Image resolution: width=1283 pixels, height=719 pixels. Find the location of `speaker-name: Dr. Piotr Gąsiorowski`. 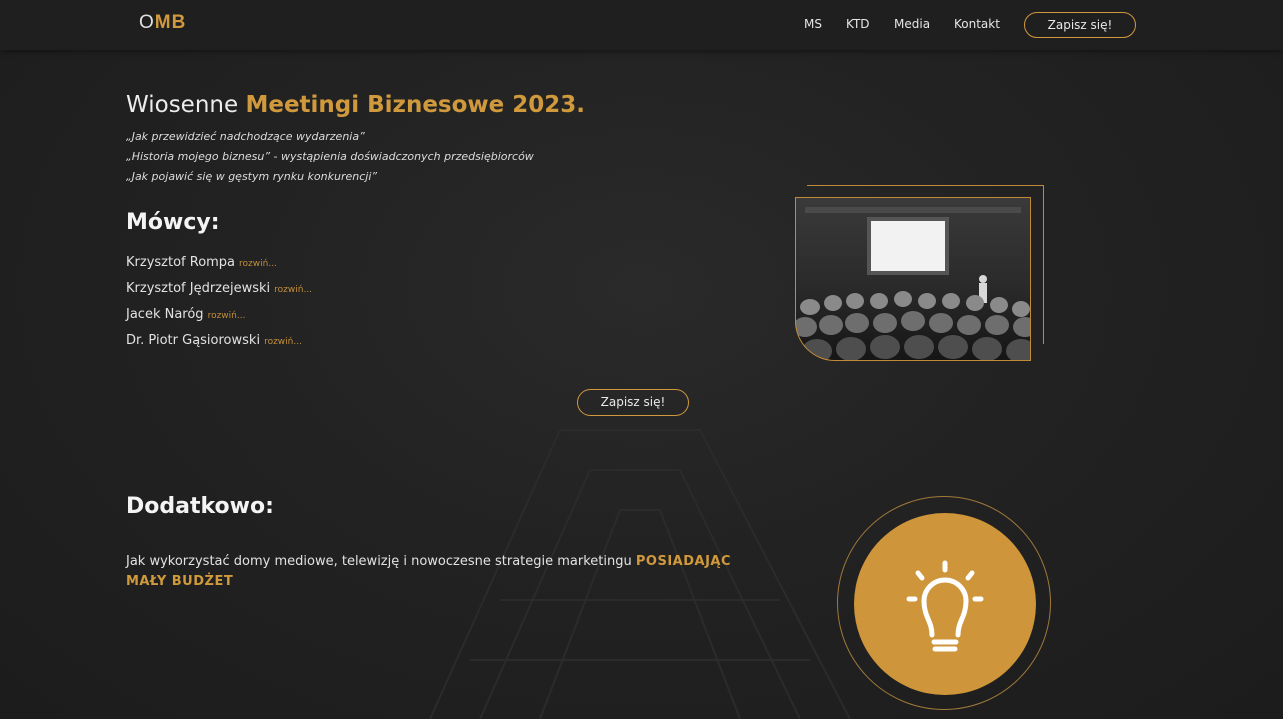

speaker-name: Dr. Piotr Gąsiorowski is located at coordinates (193, 340).